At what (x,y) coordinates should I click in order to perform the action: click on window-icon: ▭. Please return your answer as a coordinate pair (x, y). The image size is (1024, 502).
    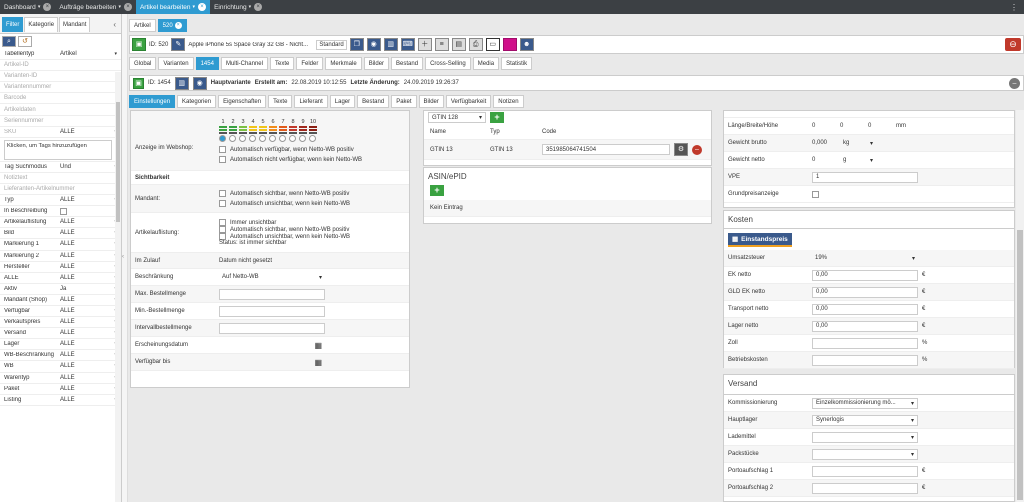
    Looking at the image, I should click on (492, 44).